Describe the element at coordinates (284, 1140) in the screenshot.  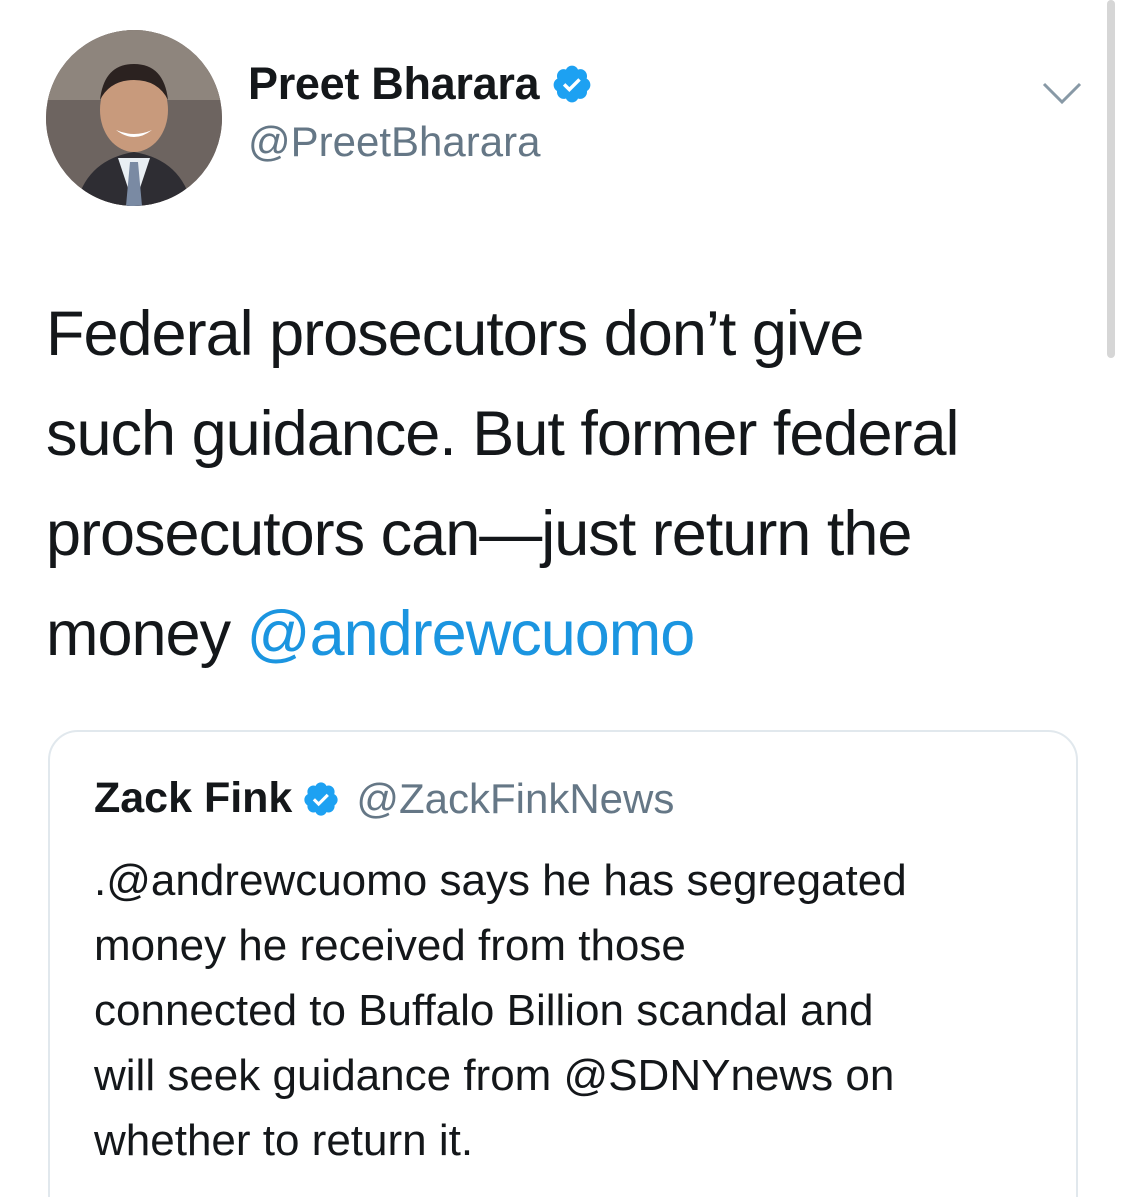
I see `quoted-tweet-line: whether to return it.` at that location.